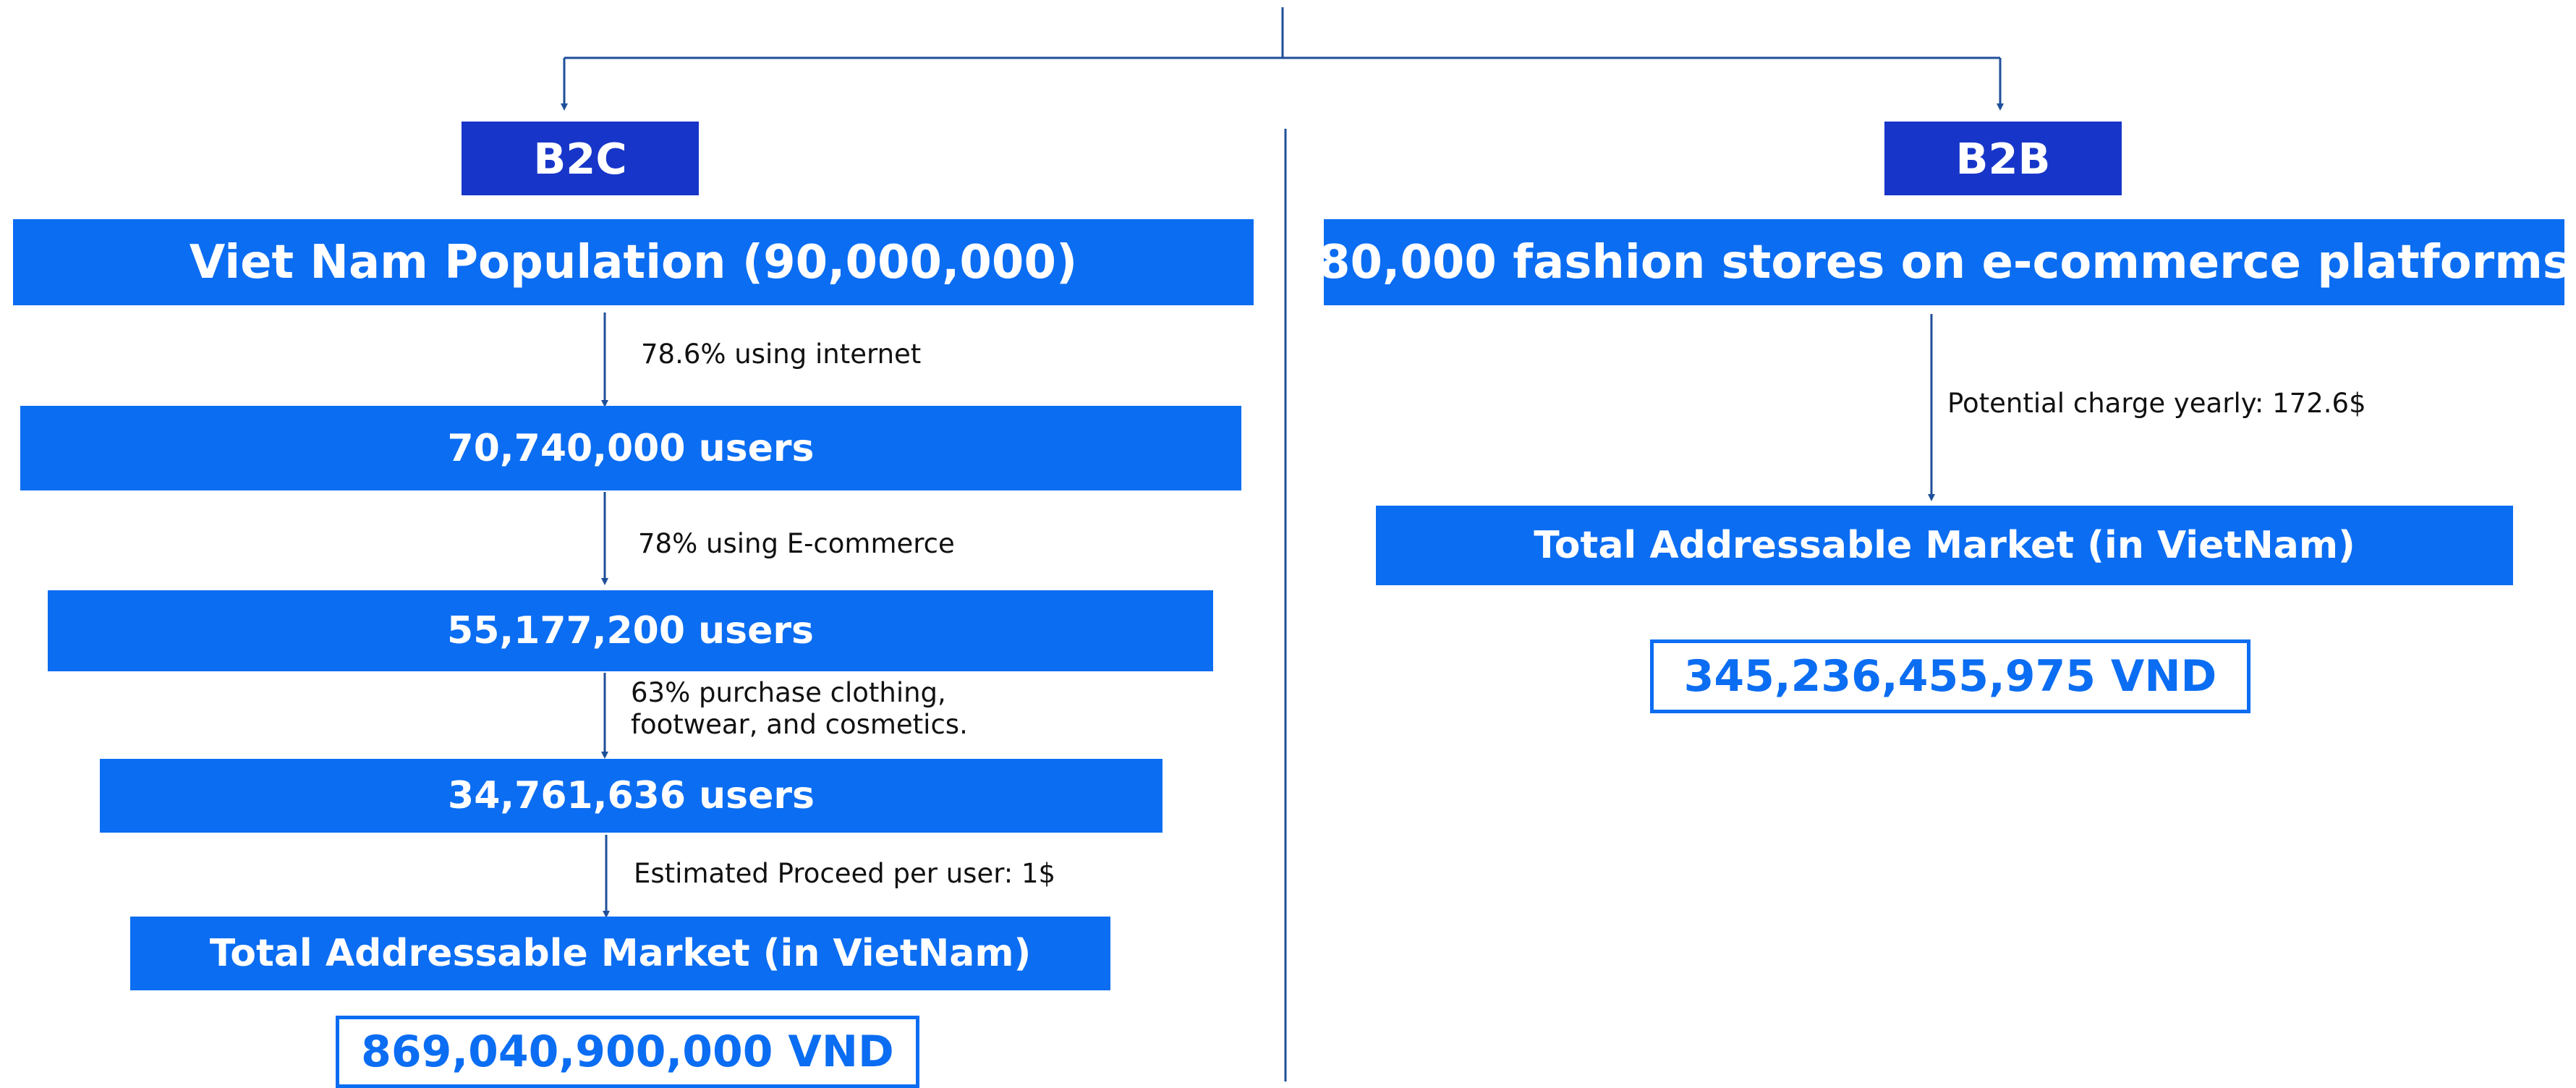  Describe the element at coordinates (631, 796) in the screenshot. I see `b2c-fashion-users-stage: 34,761,636 users` at that location.